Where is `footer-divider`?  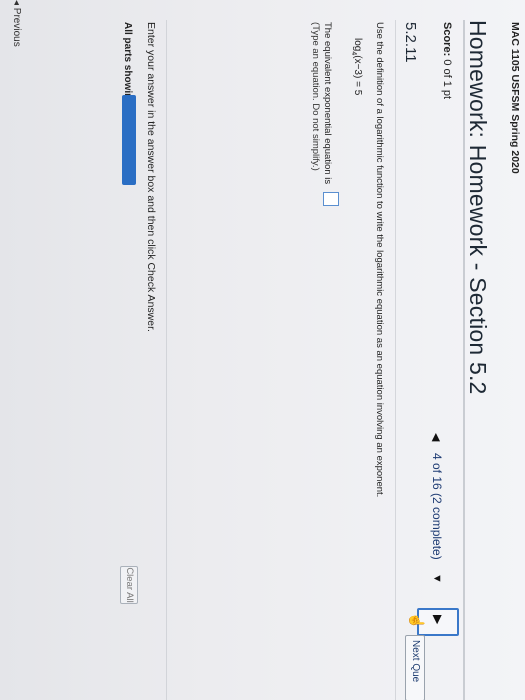
footer-divider is located at coordinates (166, 360).